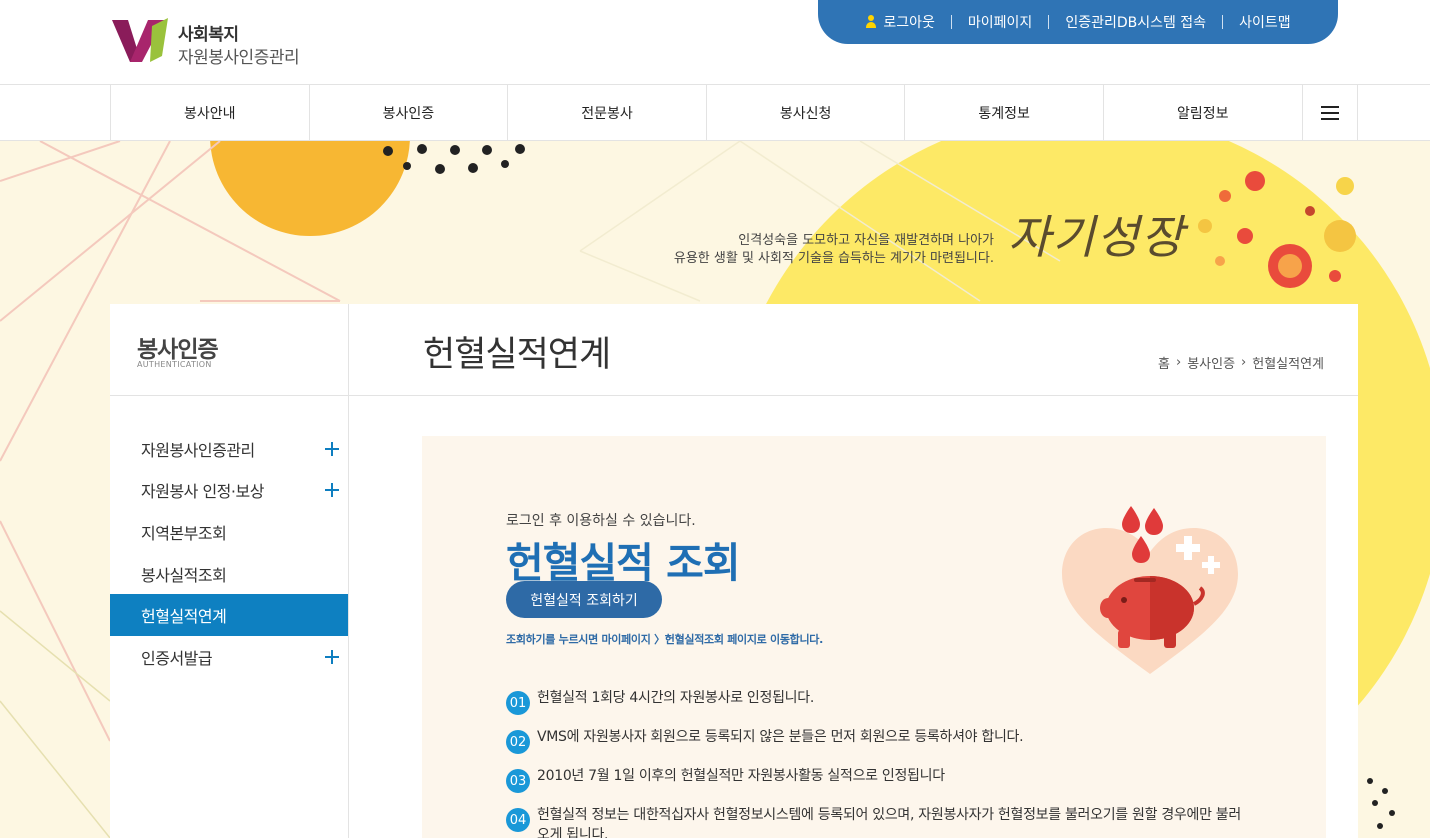 This screenshot has width=1430, height=838. Describe the element at coordinates (1150, 590) in the screenshot. I see `piggy-bank-heart-icon` at that location.